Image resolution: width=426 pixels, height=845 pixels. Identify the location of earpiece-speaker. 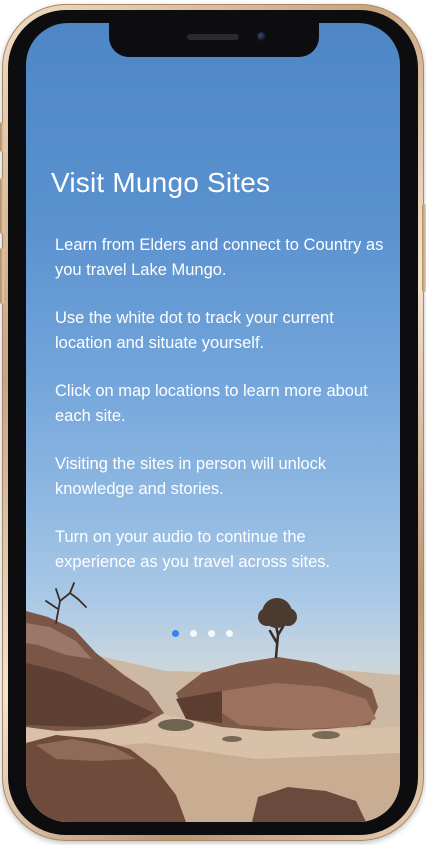
(213, 37).